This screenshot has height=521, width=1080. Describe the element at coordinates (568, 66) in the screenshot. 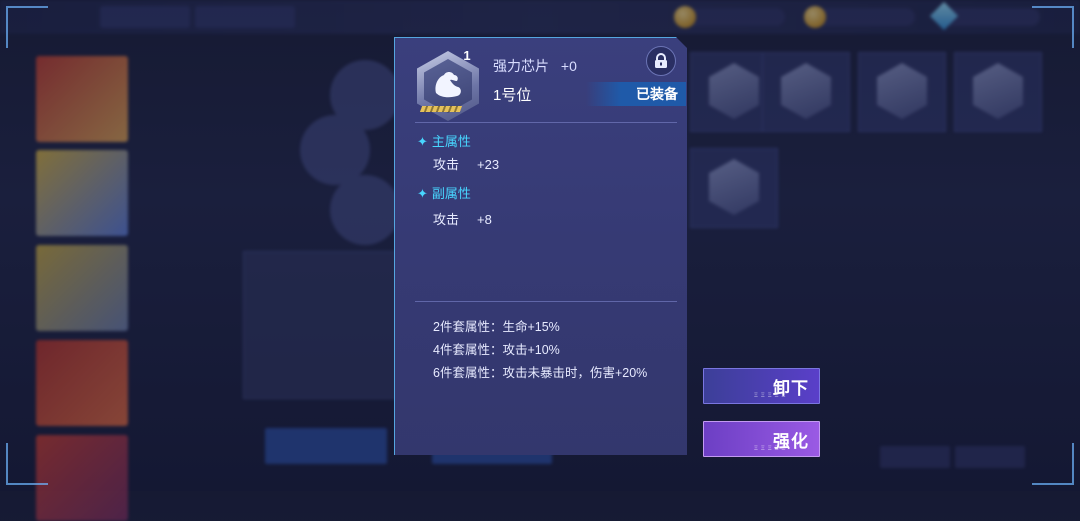

I see `chip-enhance-level: +0` at that location.